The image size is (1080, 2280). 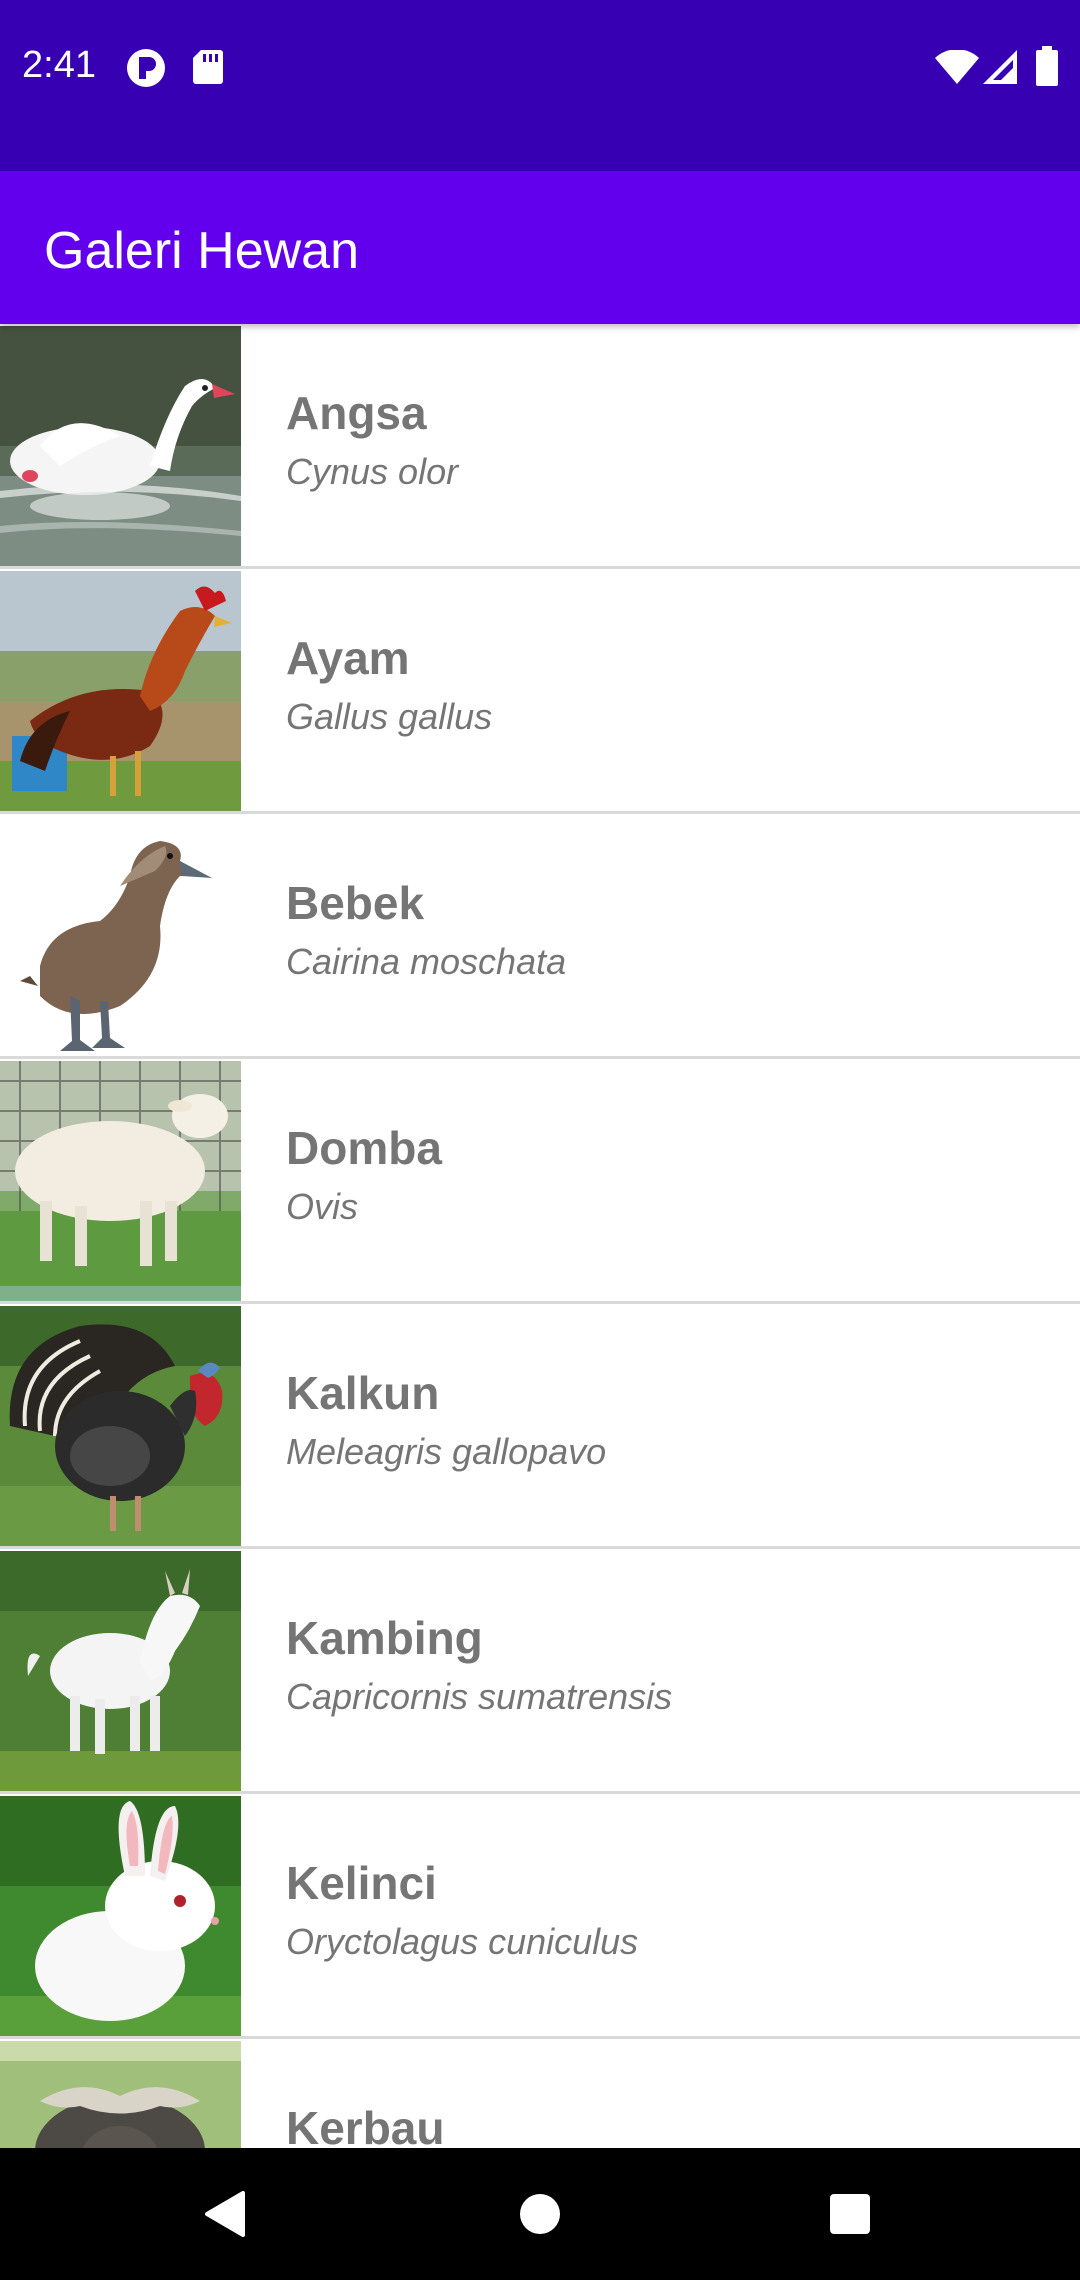 What do you see at coordinates (120, 936) in the screenshot?
I see `duck-photo` at bounding box center [120, 936].